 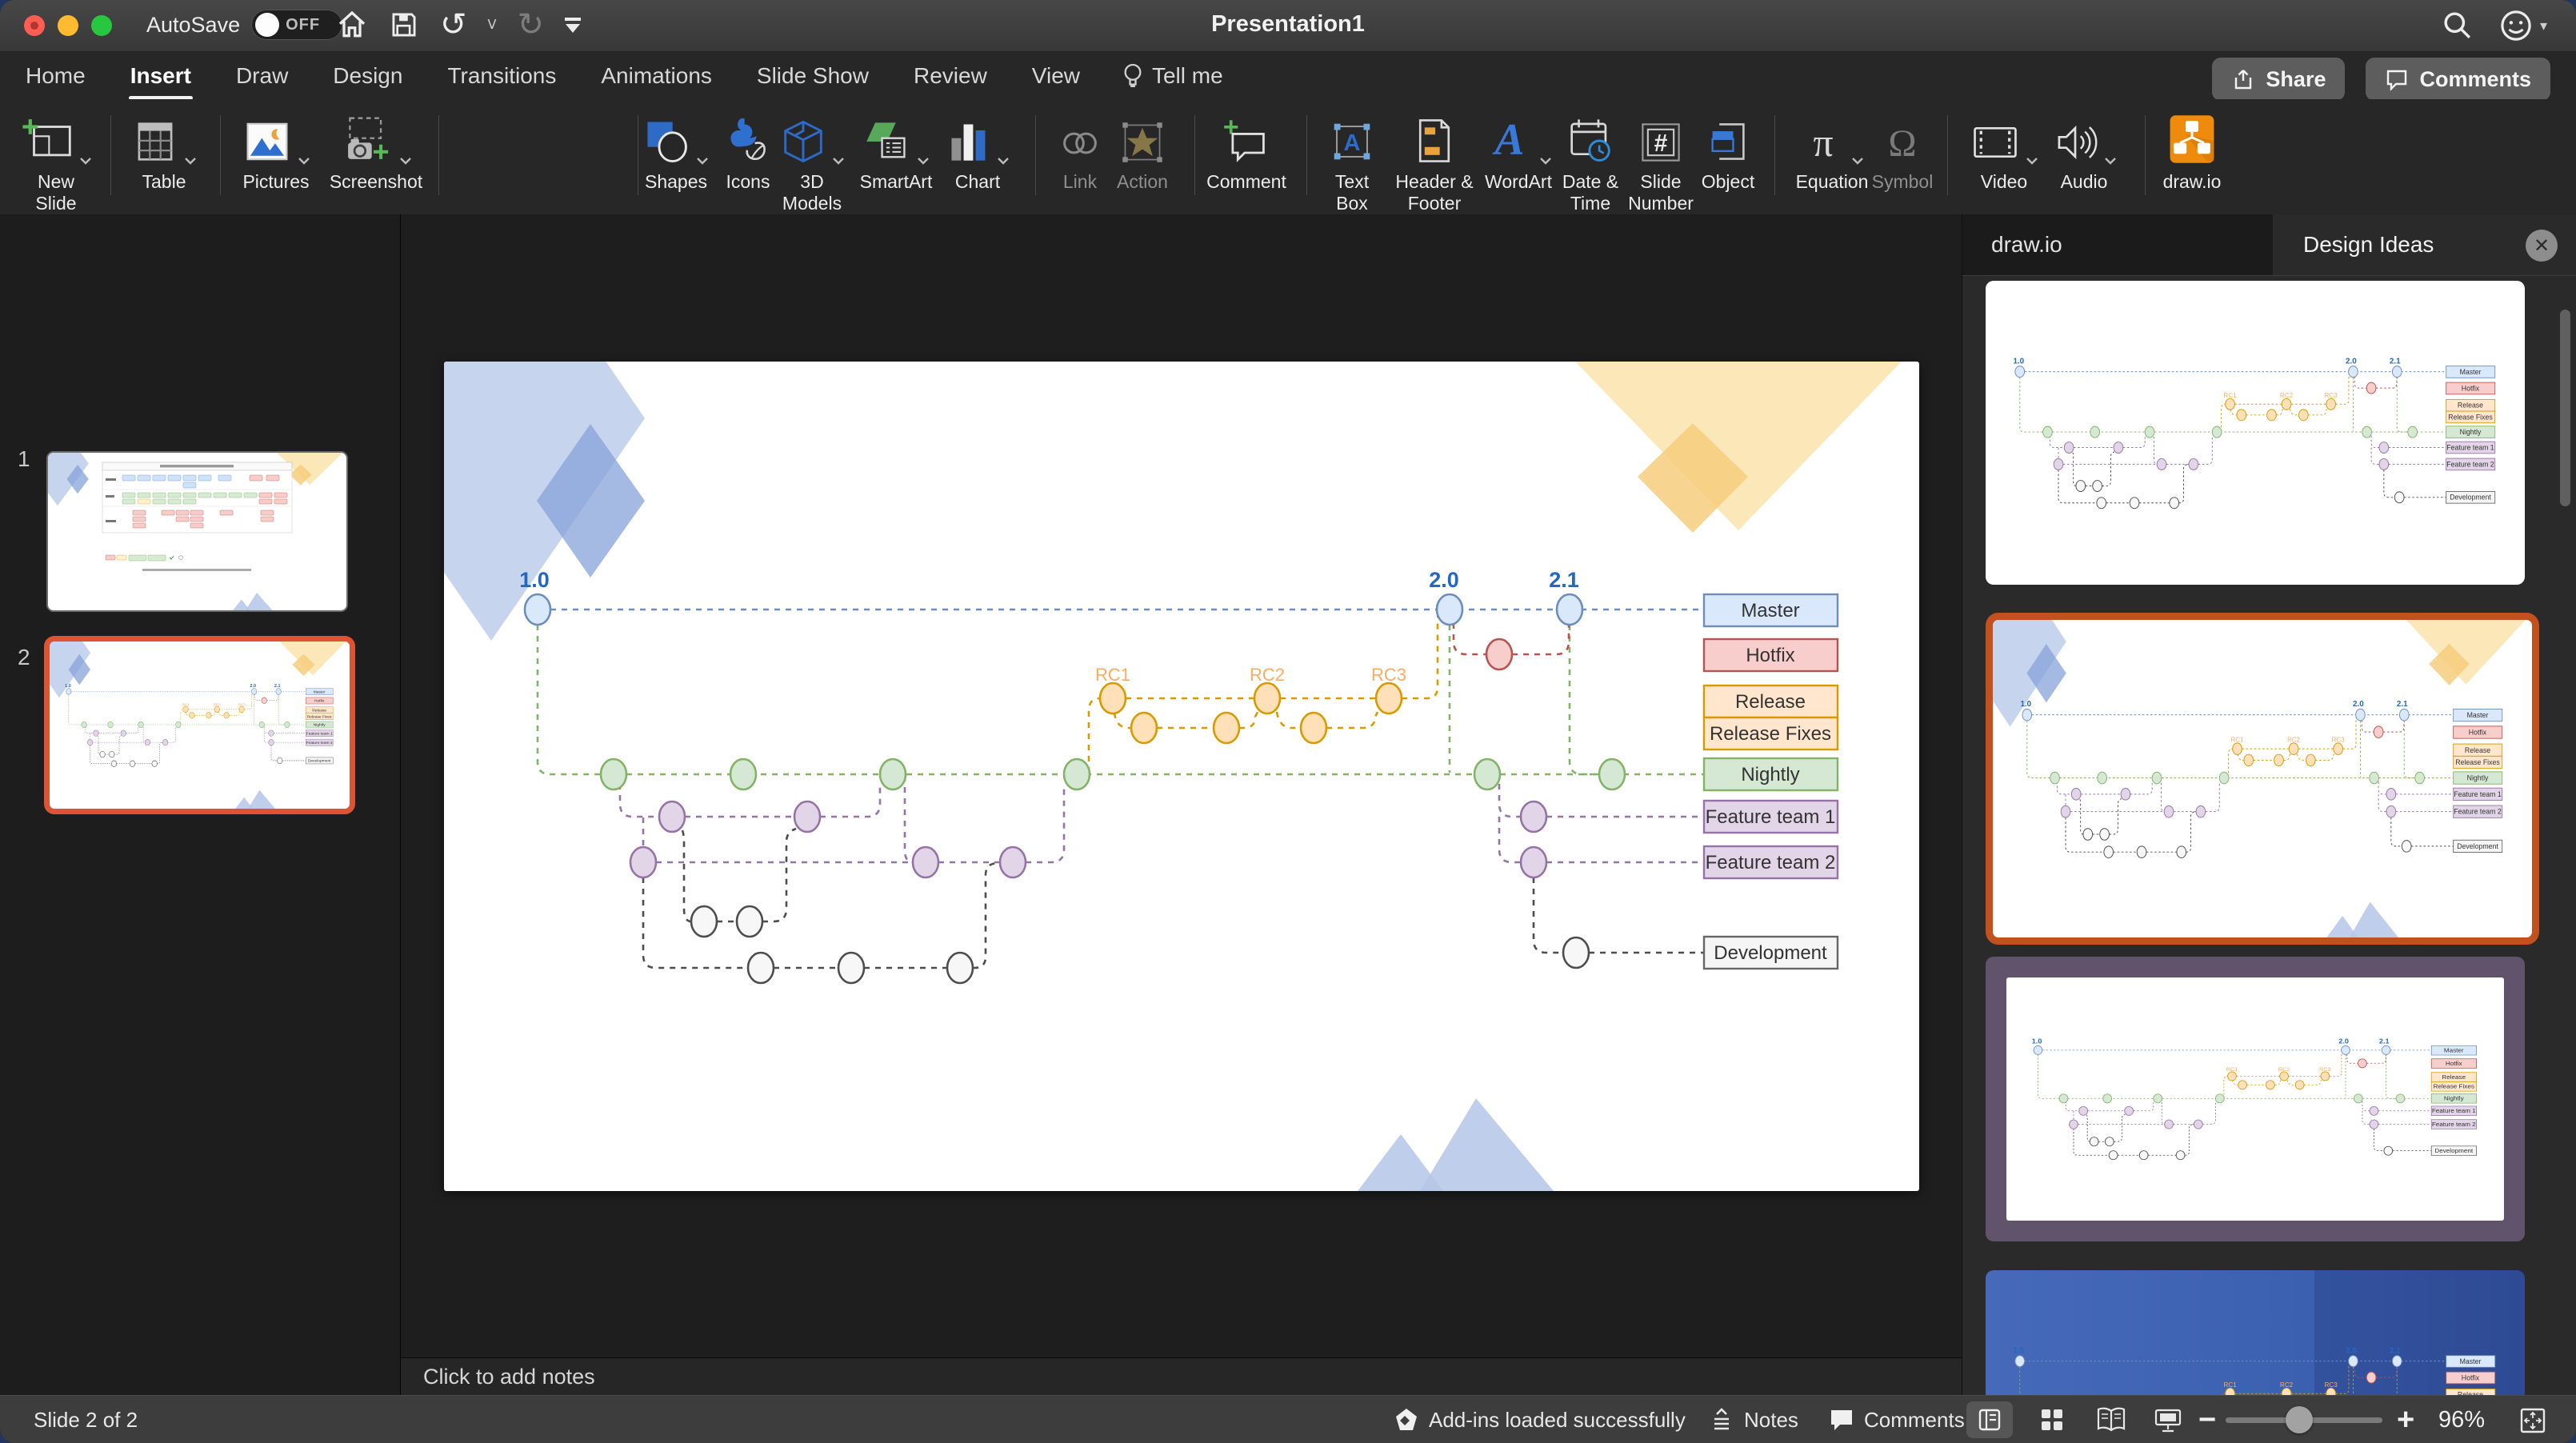 I want to click on notes-pane: Click to add notes, so click(x=1181, y=1376).